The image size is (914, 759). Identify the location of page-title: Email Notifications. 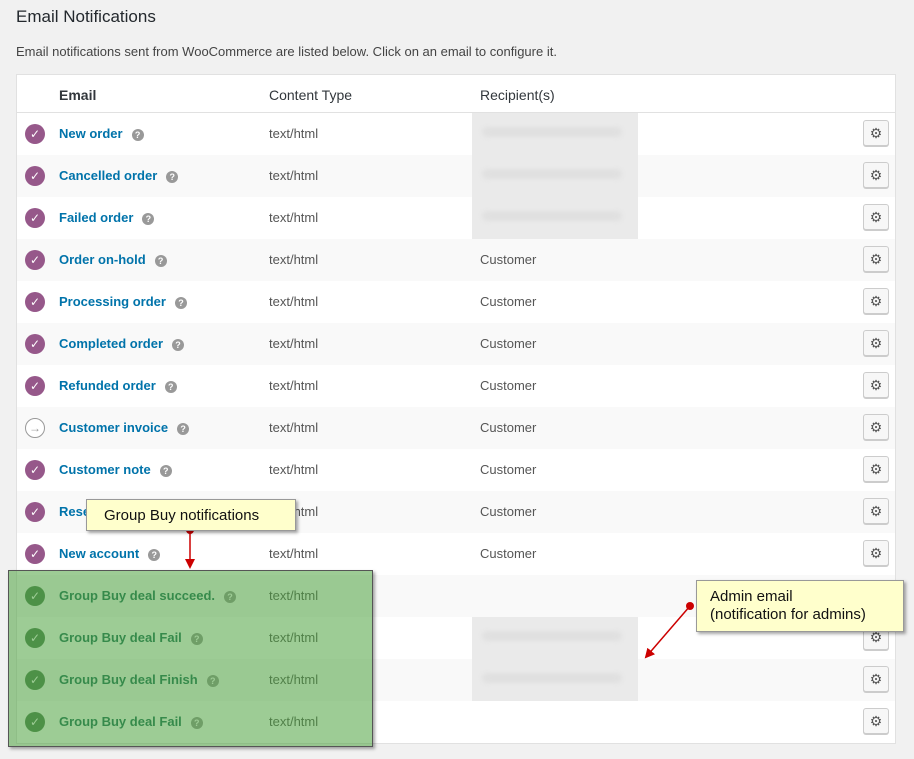
(86, 16).